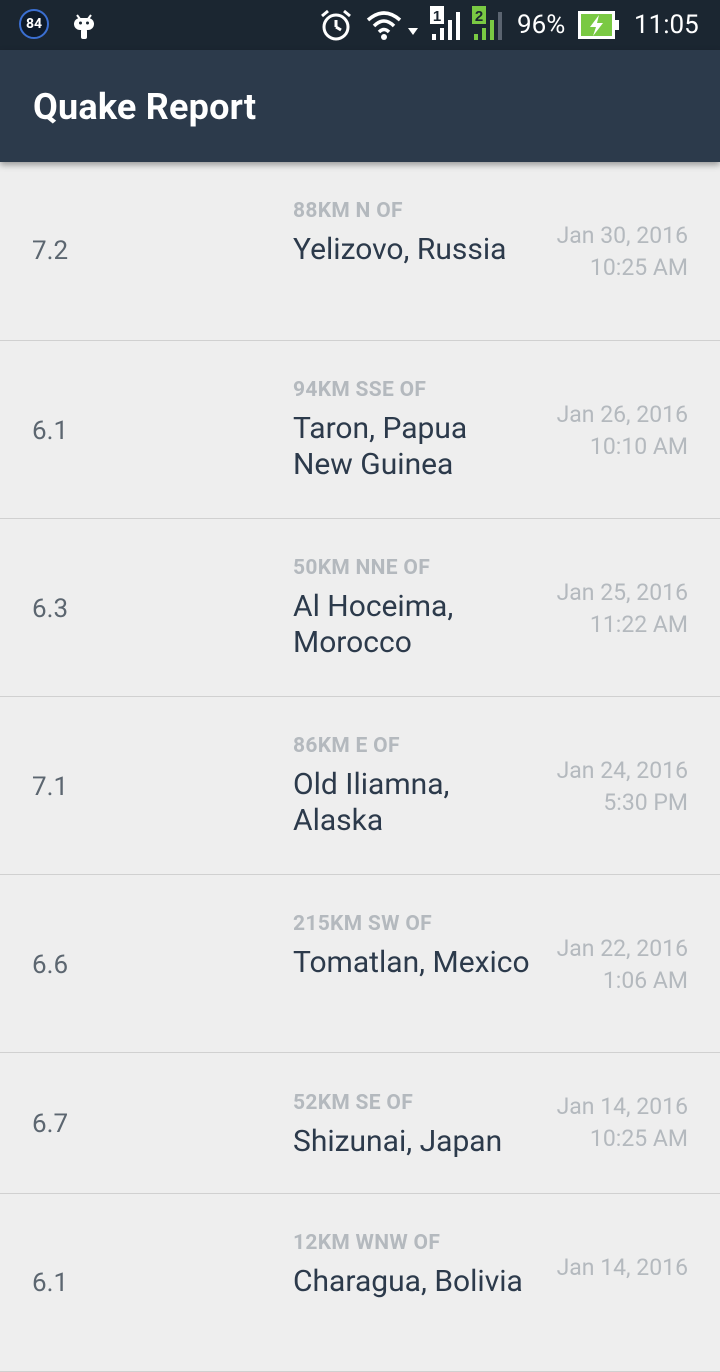  I want to click on primary-location: Taron, Papua New Guinea, so click(380, 446).